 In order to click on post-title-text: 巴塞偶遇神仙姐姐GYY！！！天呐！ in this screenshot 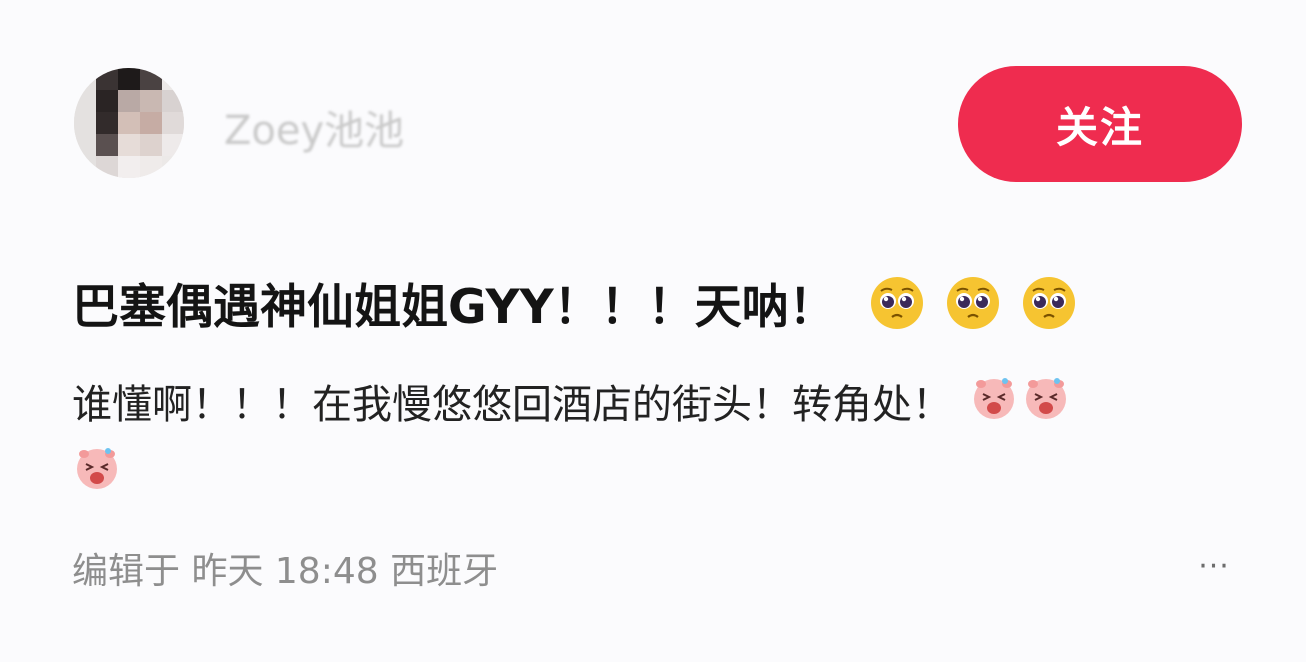, I will do `click(454, 307)`.